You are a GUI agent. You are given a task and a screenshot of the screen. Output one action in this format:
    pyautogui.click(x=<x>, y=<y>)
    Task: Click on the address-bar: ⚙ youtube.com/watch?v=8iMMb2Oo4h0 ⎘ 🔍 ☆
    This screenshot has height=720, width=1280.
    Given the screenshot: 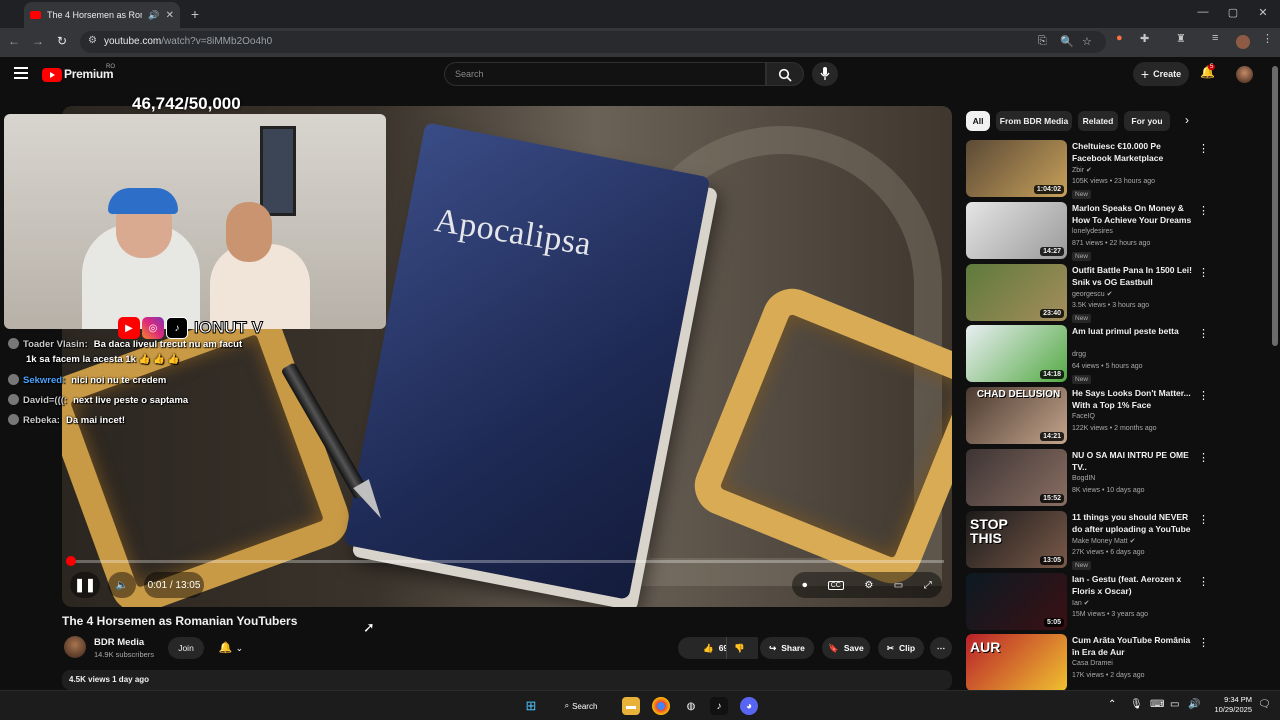 What is the action you would take?
    pyautogui.click(x=593, y=42)
    